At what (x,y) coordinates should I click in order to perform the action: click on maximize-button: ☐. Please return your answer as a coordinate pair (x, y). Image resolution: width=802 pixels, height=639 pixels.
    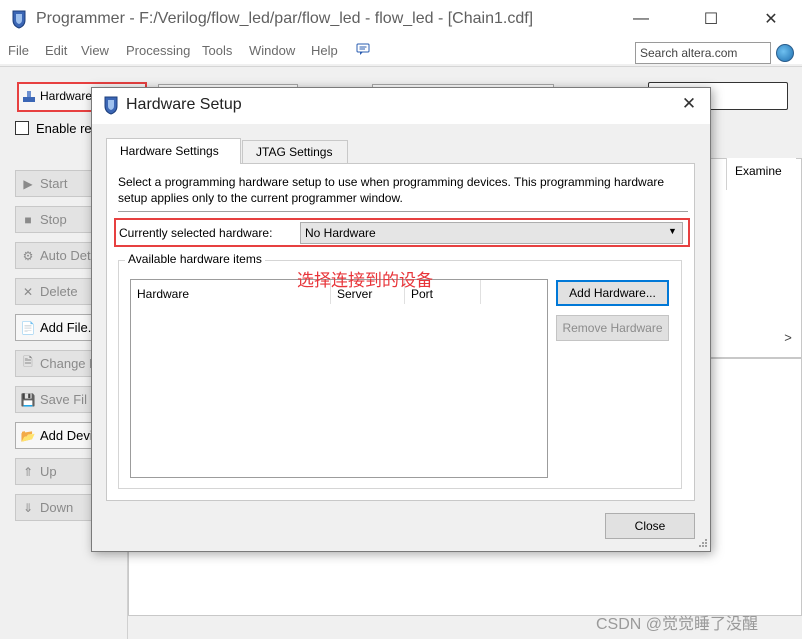
    Looking at the image, I should click on (711, 19).